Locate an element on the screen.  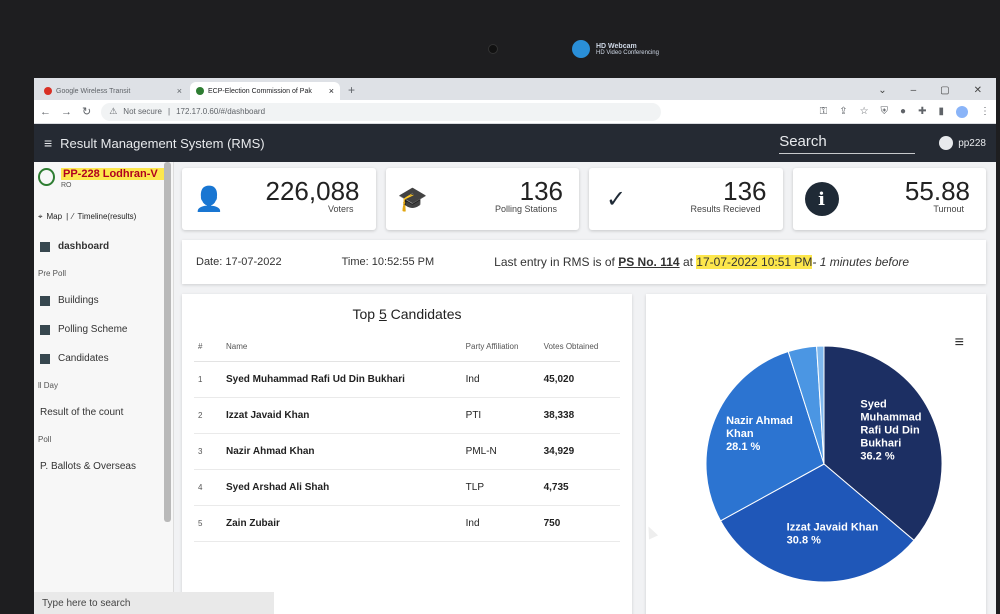
building-icon is located at coordinates (45, 300).